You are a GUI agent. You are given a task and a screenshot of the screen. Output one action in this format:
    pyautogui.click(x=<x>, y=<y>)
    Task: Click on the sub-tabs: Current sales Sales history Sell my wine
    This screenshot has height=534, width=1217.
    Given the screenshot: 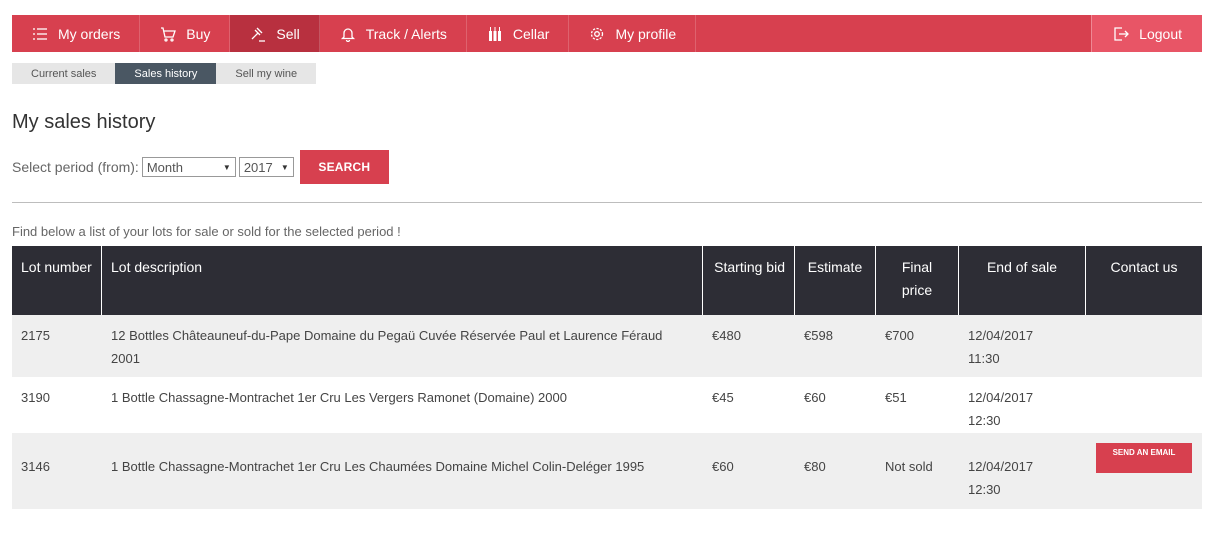 What is the action you would take?
    pyautogui.click(x=164, y=73)
    